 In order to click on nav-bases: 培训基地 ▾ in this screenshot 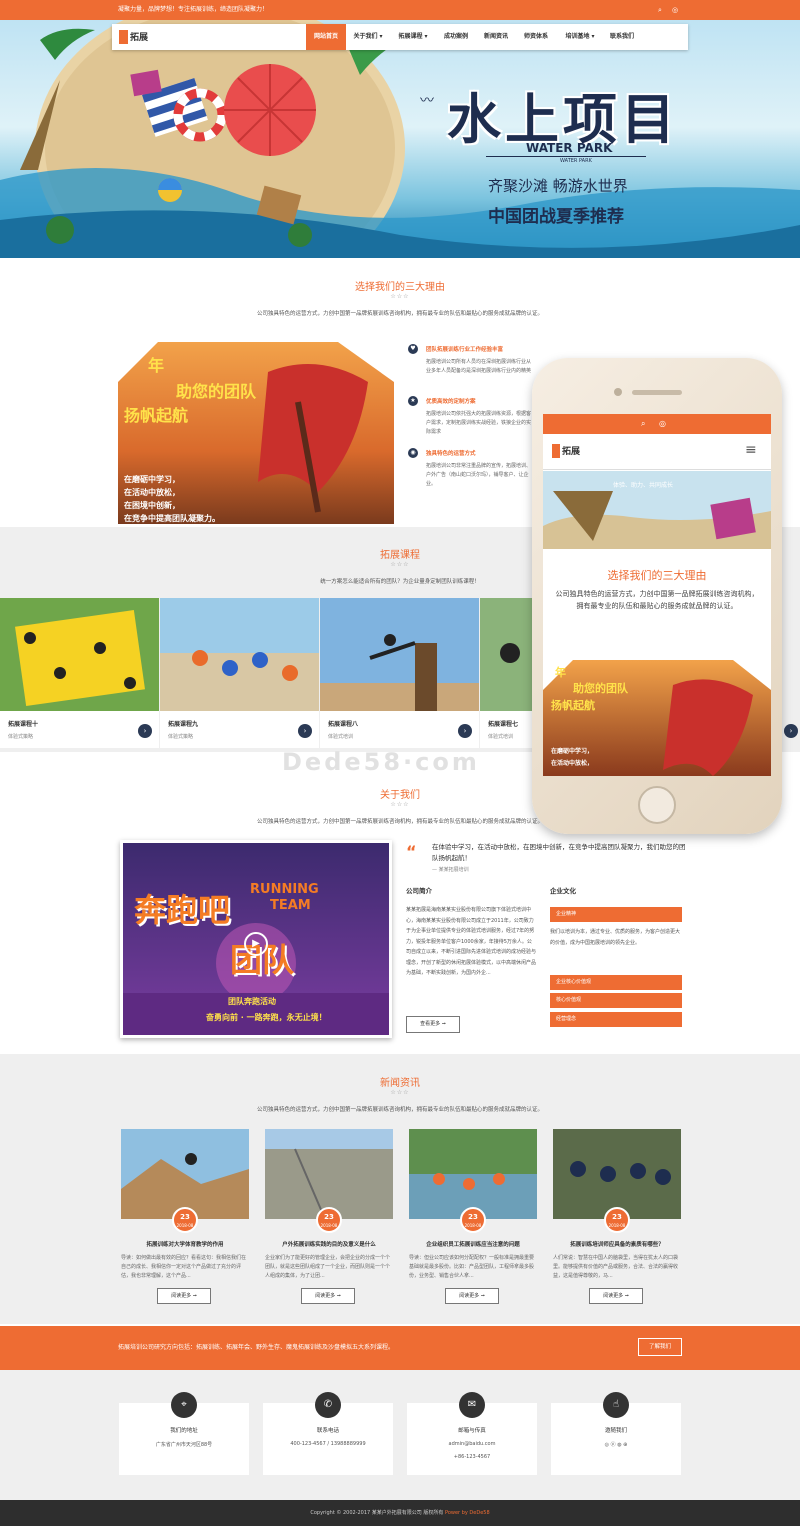, I will do `click(580, 37)`.